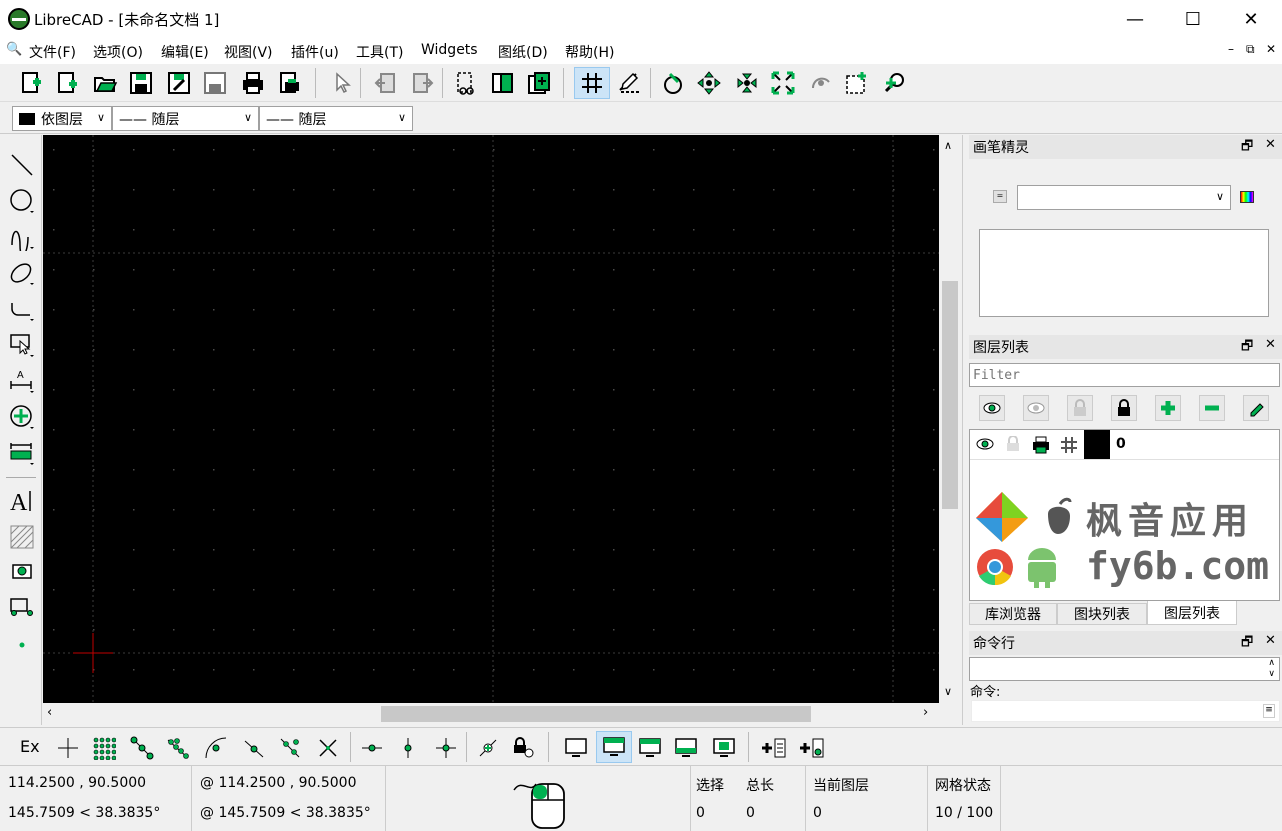 The image size is (1282, 831). What do you see at coordinates (1125, 711) in the screenshot?
I see `command-input: ≡` at bounding box center [1125, 711].